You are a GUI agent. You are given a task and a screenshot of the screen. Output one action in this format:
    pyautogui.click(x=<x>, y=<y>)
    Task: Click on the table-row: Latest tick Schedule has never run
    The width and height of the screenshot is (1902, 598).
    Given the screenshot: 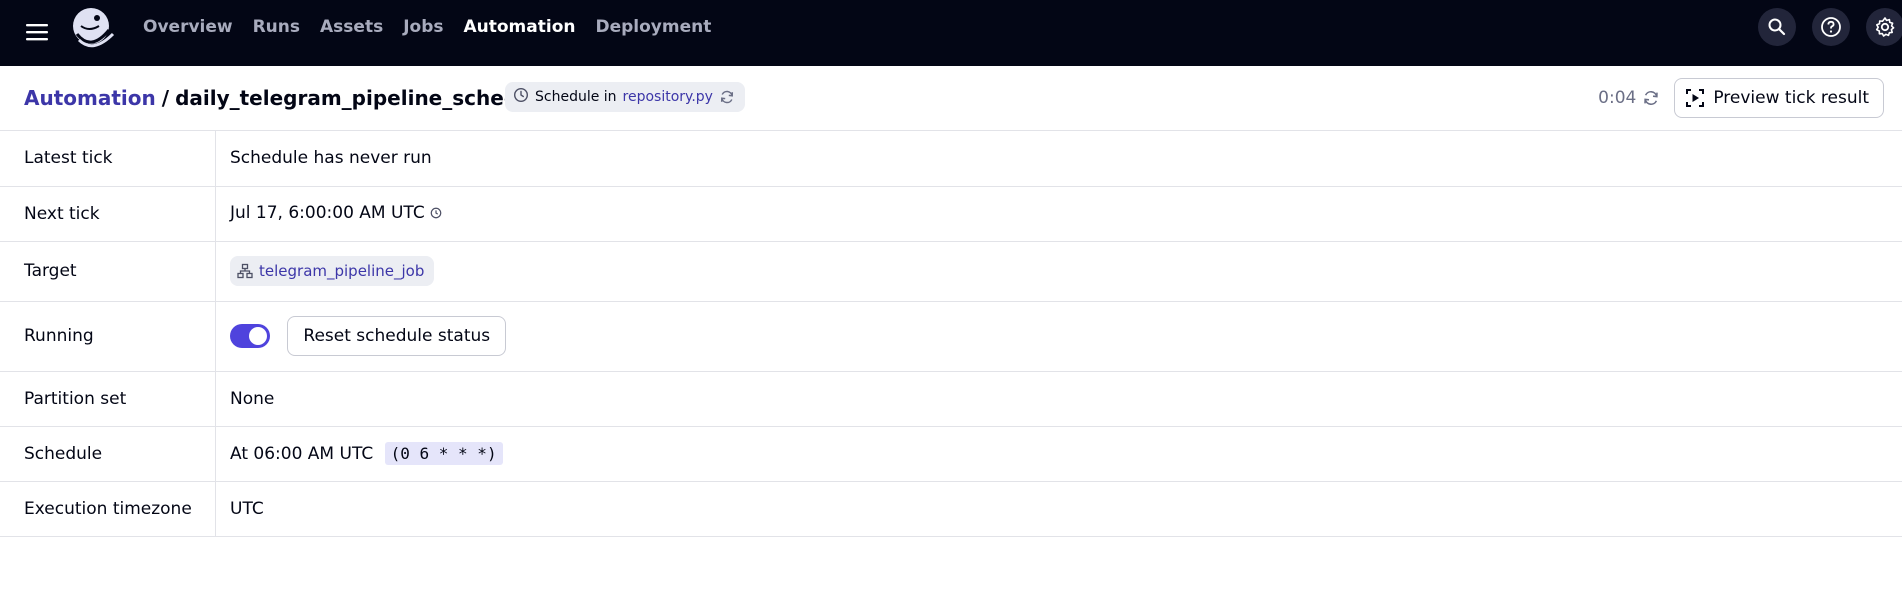 What is the action you would take?
    pyautogui.click(x=951, y=159)
    